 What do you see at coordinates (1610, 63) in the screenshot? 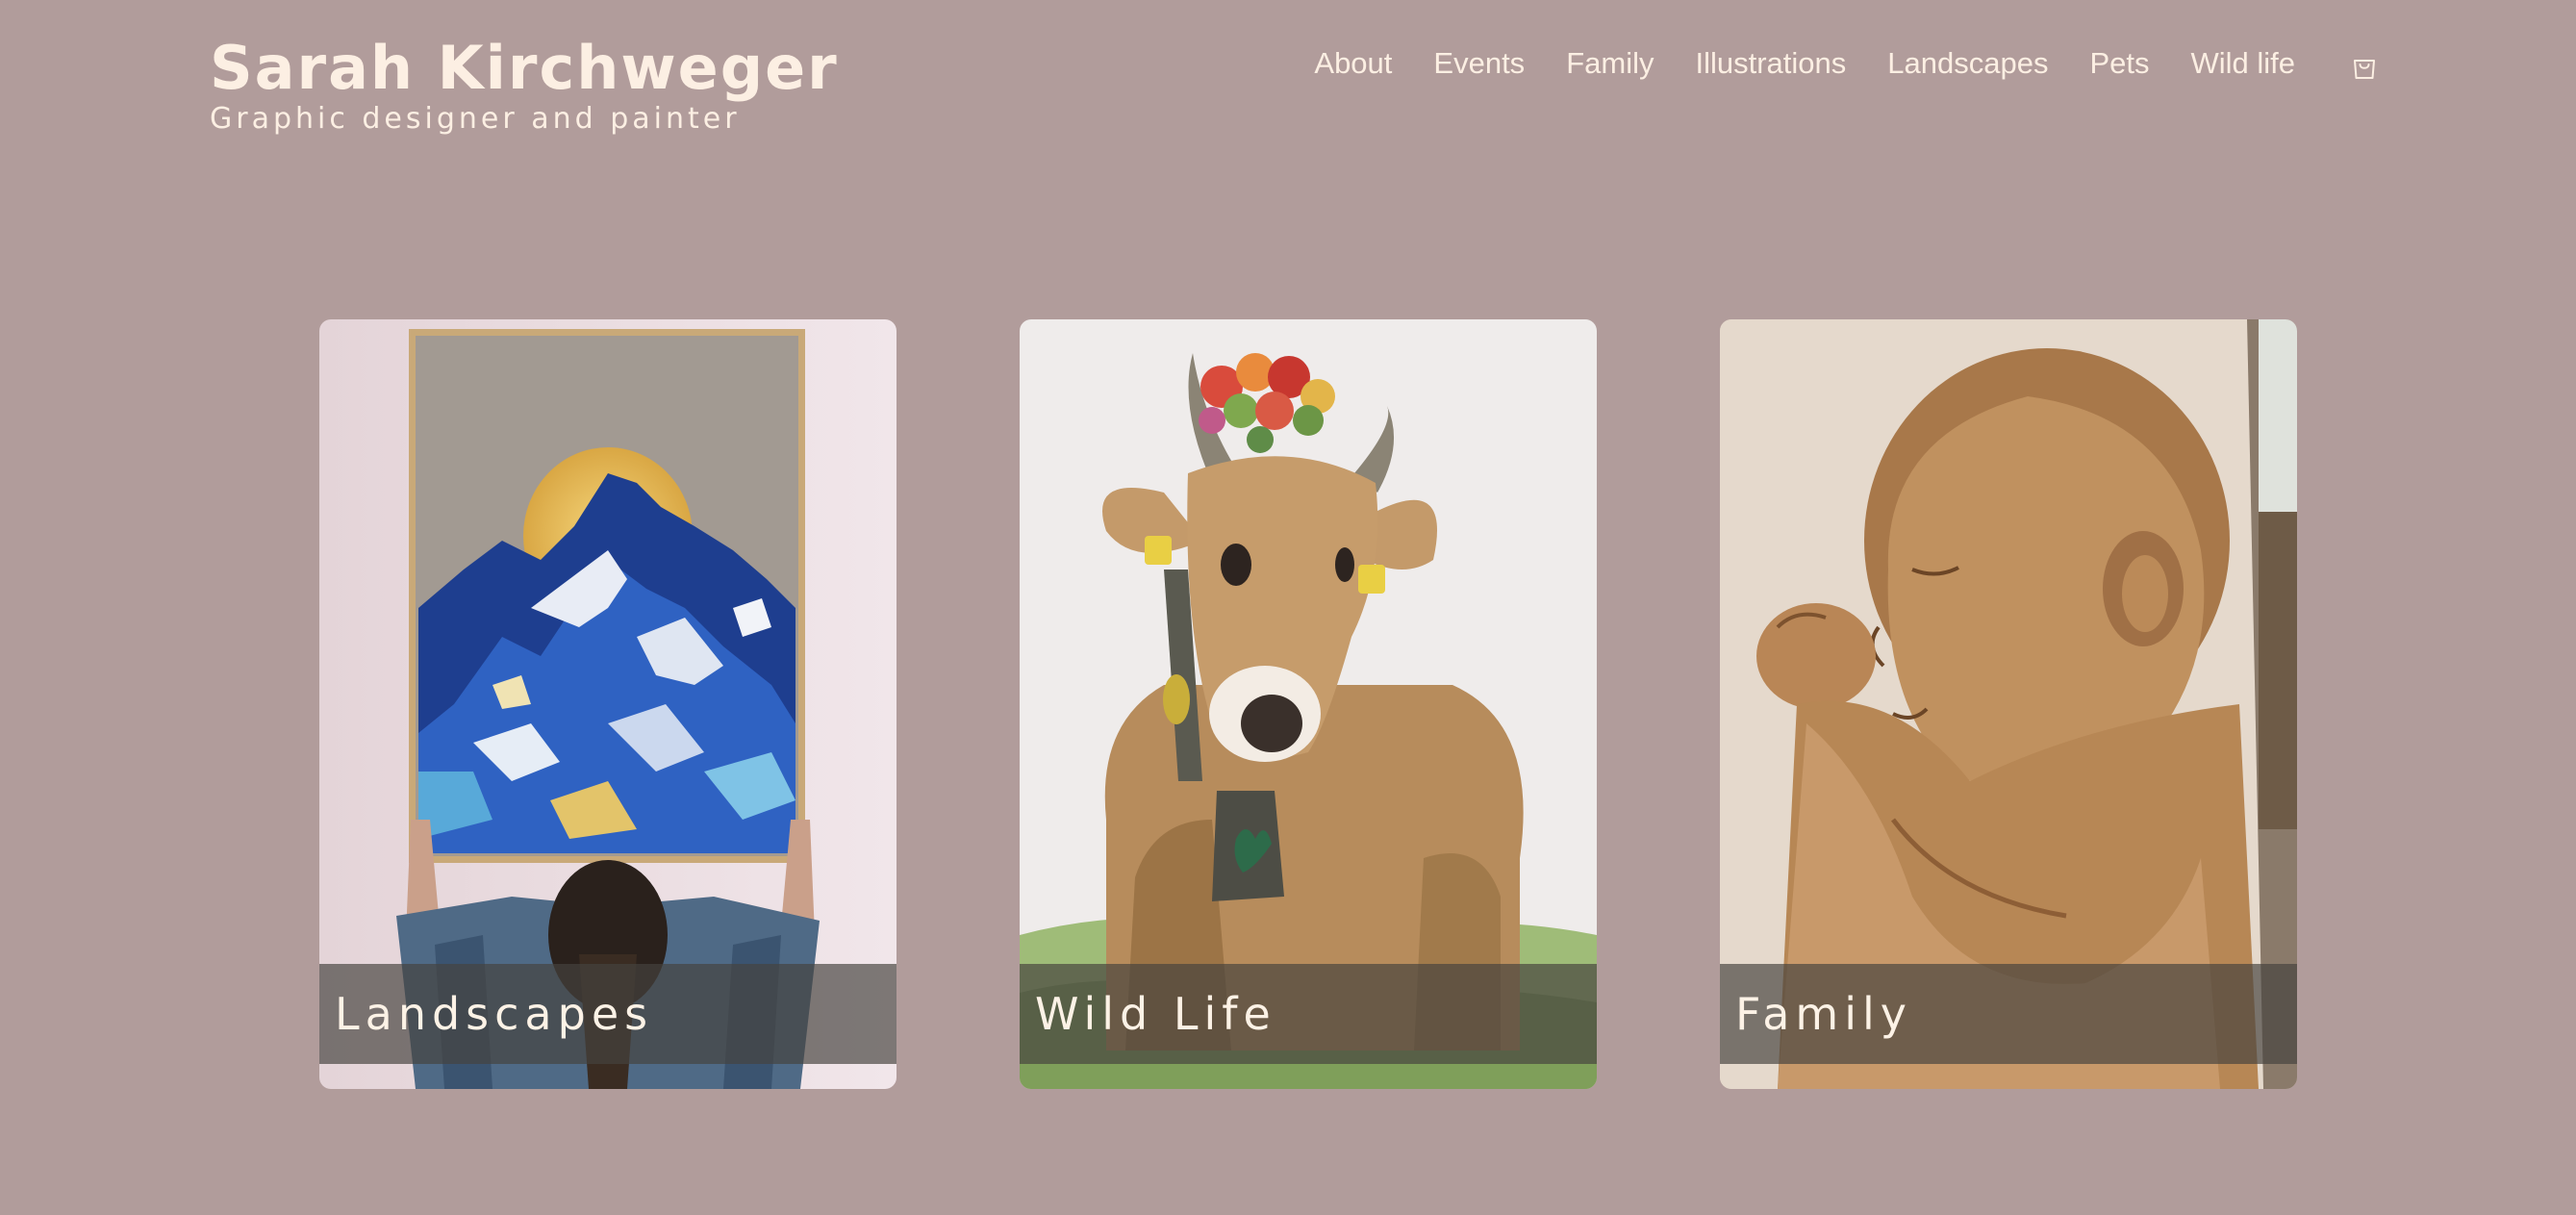
I see `nav-item-family: Family` at bounding box center [1610, 63].